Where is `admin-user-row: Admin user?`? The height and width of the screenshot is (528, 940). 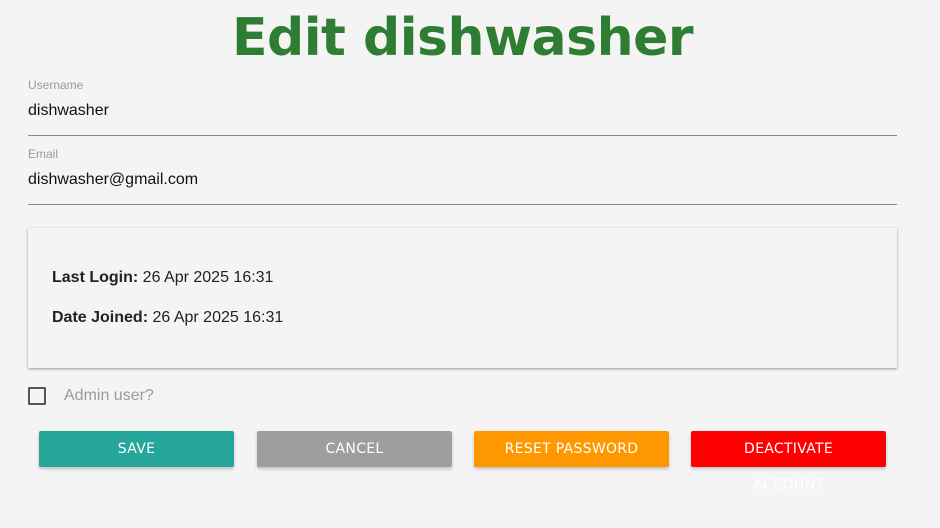 admin-user-row: Admin user? is located at coordinates (91, 396).